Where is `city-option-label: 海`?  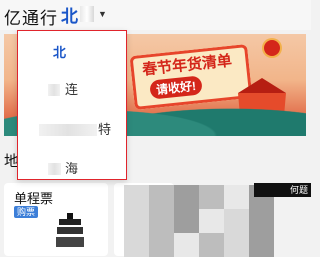
city-option-label: 海 is located at coordinates (72, 168).